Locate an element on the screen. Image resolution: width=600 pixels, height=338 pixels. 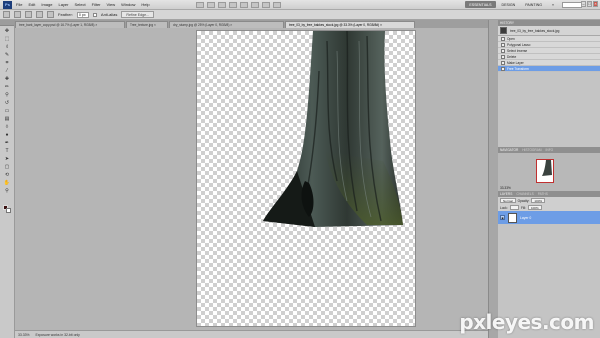
tools-panel-header is located at coordinates (7, 23).